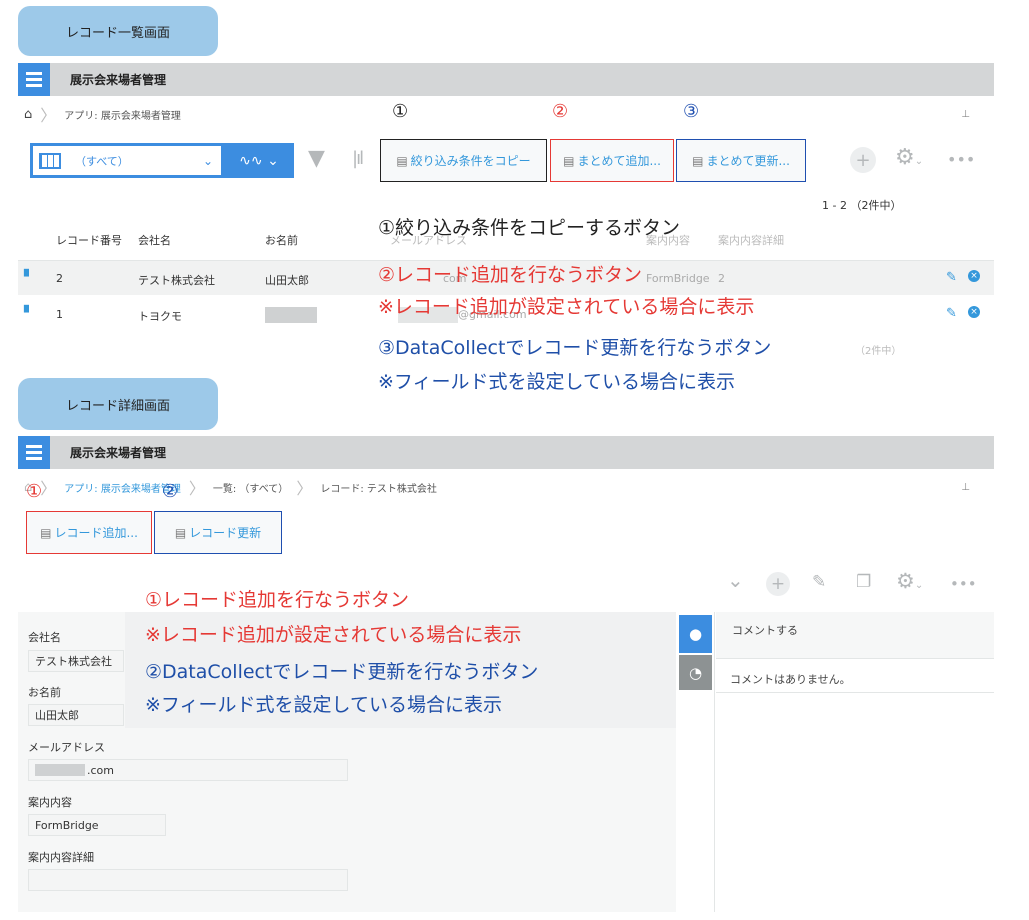  Describe the element at coordinates (89, 240) in the screenshot. I see `col-header-record-number: レコード番号` at that location.